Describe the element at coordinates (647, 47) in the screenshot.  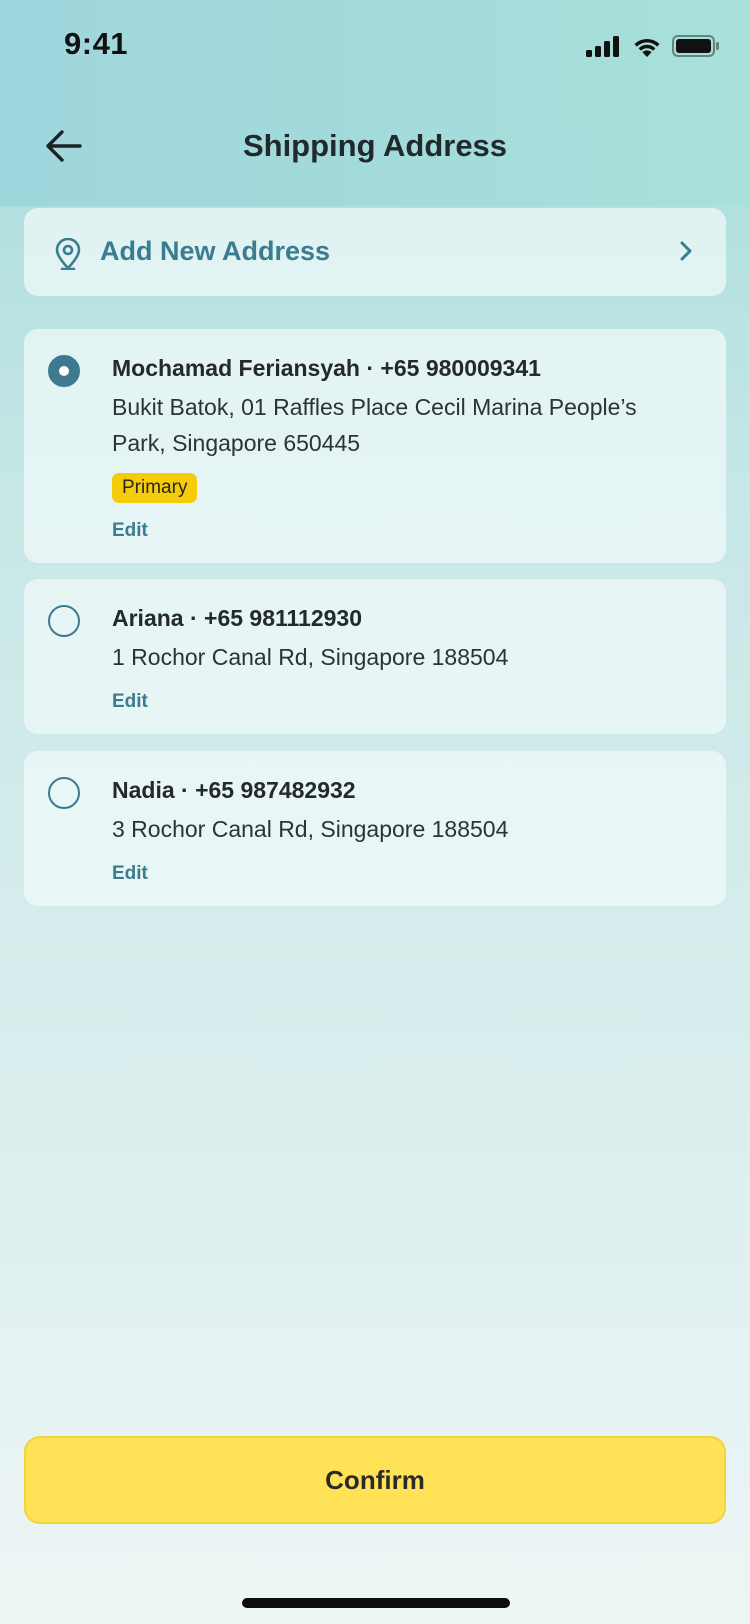
I see `wifi-icon` at that location.